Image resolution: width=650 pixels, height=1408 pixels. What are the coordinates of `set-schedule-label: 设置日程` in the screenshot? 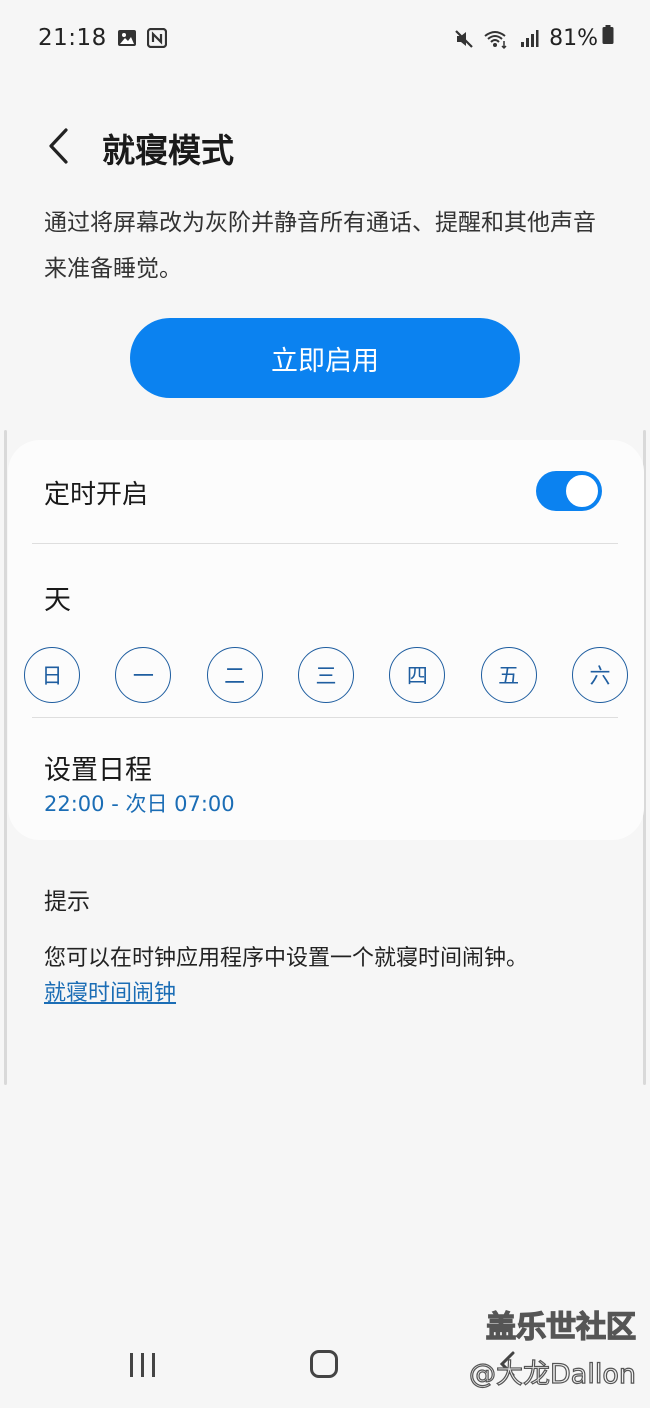 It's located at (98, 767).